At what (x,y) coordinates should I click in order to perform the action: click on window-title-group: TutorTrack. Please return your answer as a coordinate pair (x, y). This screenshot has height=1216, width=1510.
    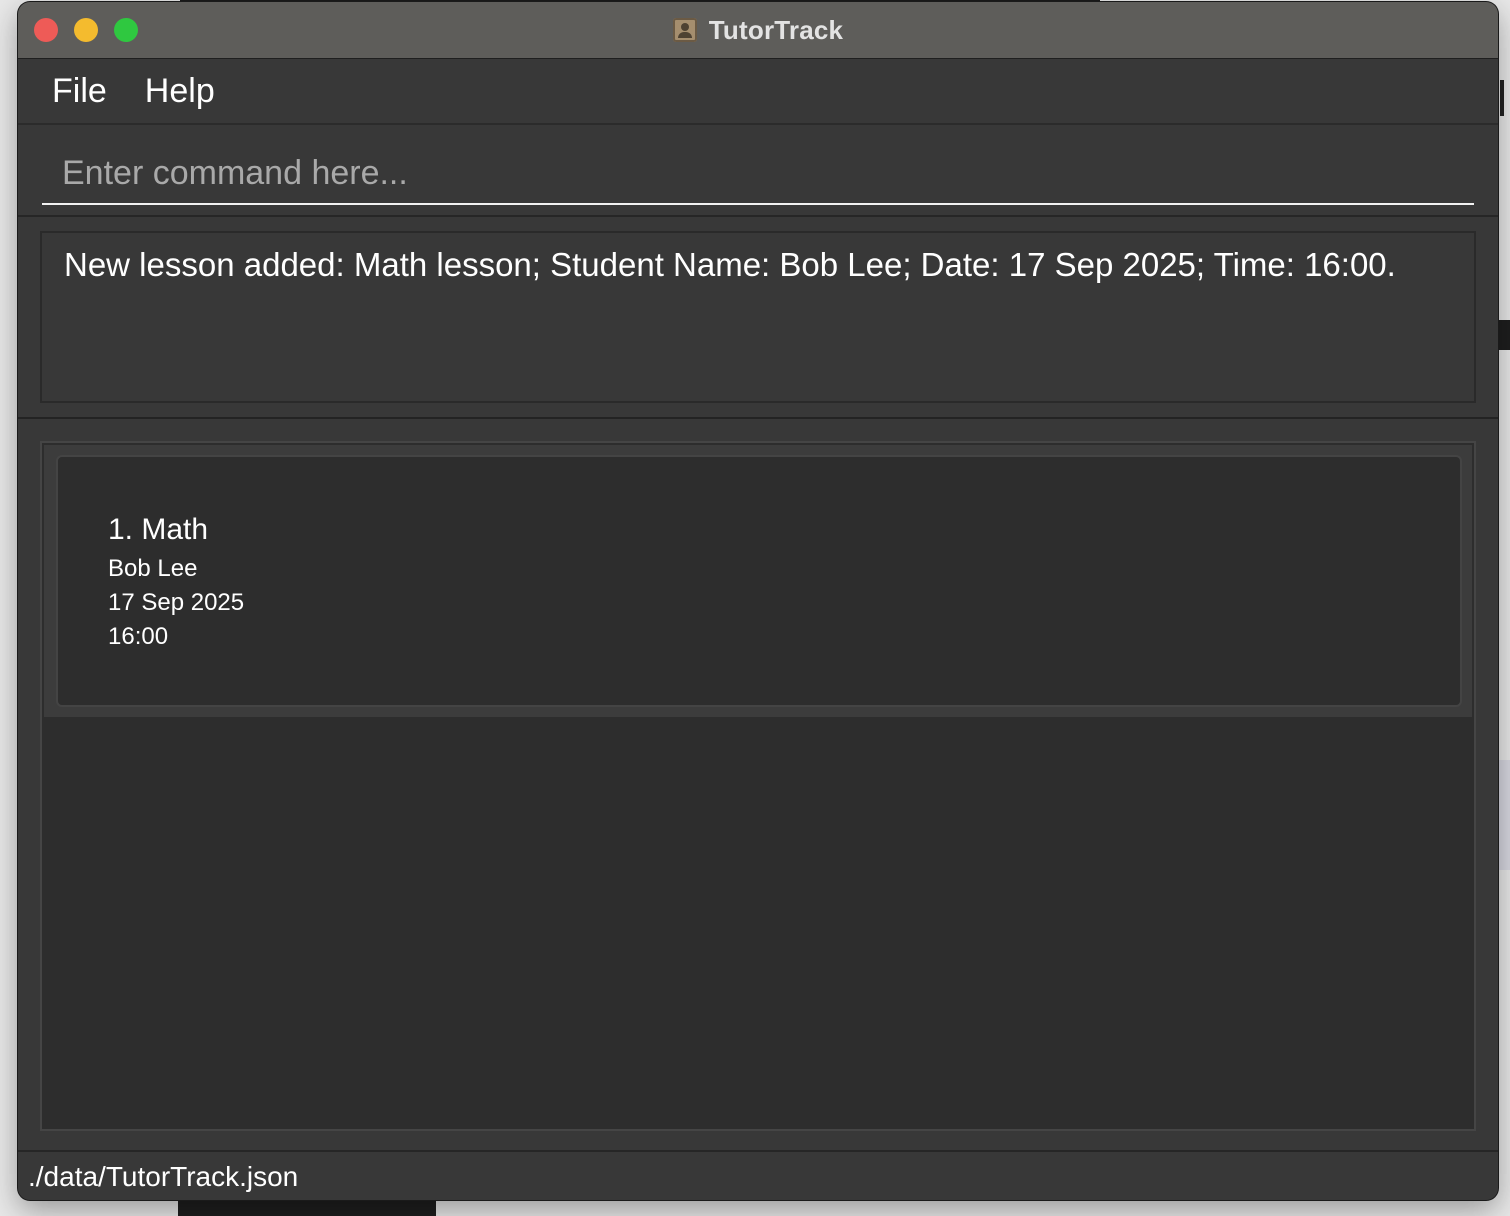
    Looking at the image, I should click on (758, 30).